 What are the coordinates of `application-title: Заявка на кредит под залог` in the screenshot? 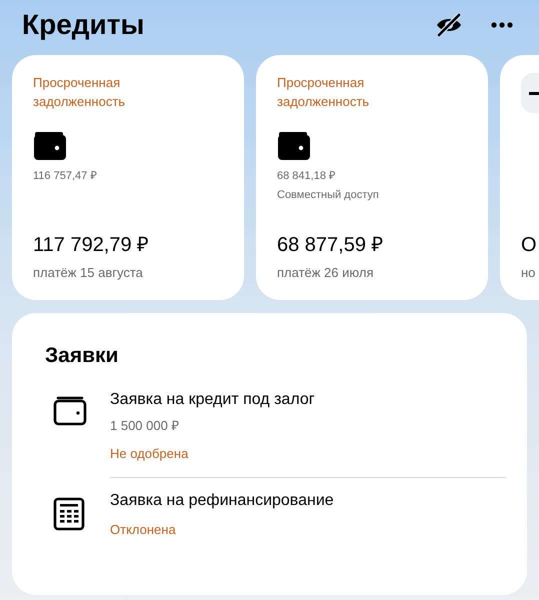 It's located at (213, 400).